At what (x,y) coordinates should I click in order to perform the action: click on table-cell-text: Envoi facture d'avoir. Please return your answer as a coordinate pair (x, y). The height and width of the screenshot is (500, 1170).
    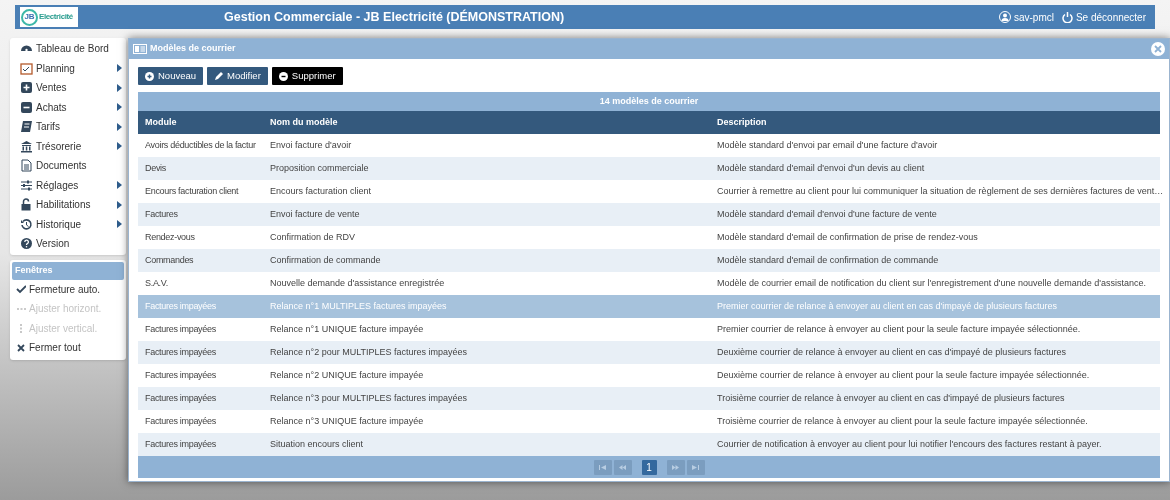
    Looking at the image, I should click on (311, 145).